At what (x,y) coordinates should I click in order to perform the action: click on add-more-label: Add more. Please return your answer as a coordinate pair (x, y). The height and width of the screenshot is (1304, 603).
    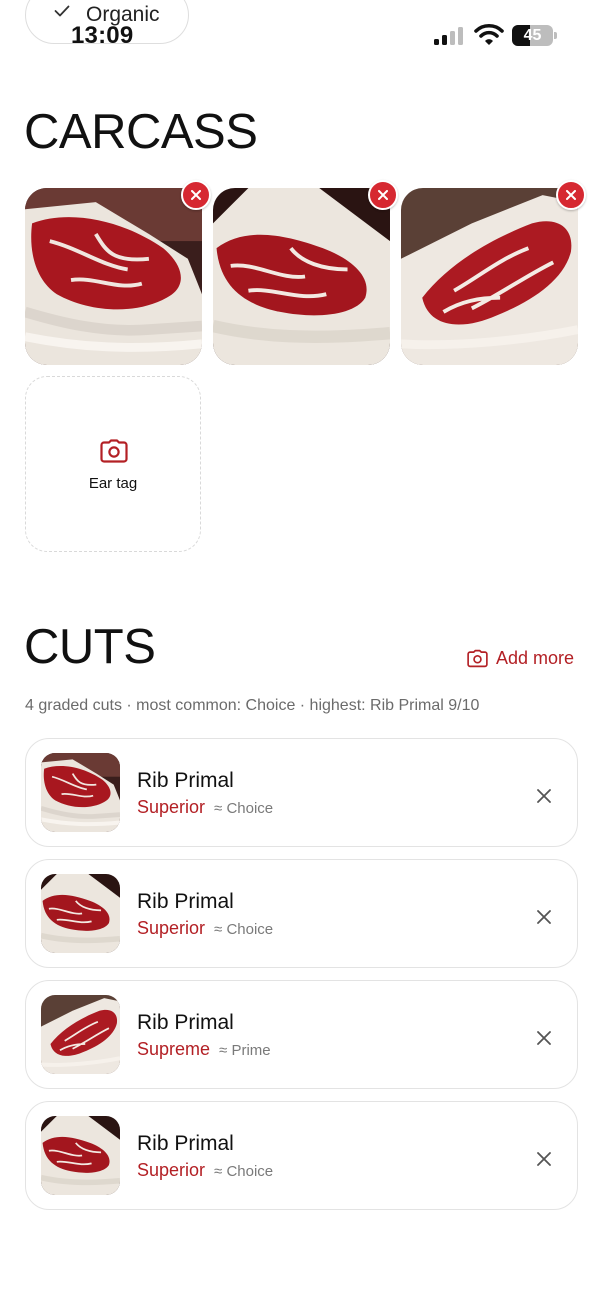
    Looking at the image, I should click on (535, 657).